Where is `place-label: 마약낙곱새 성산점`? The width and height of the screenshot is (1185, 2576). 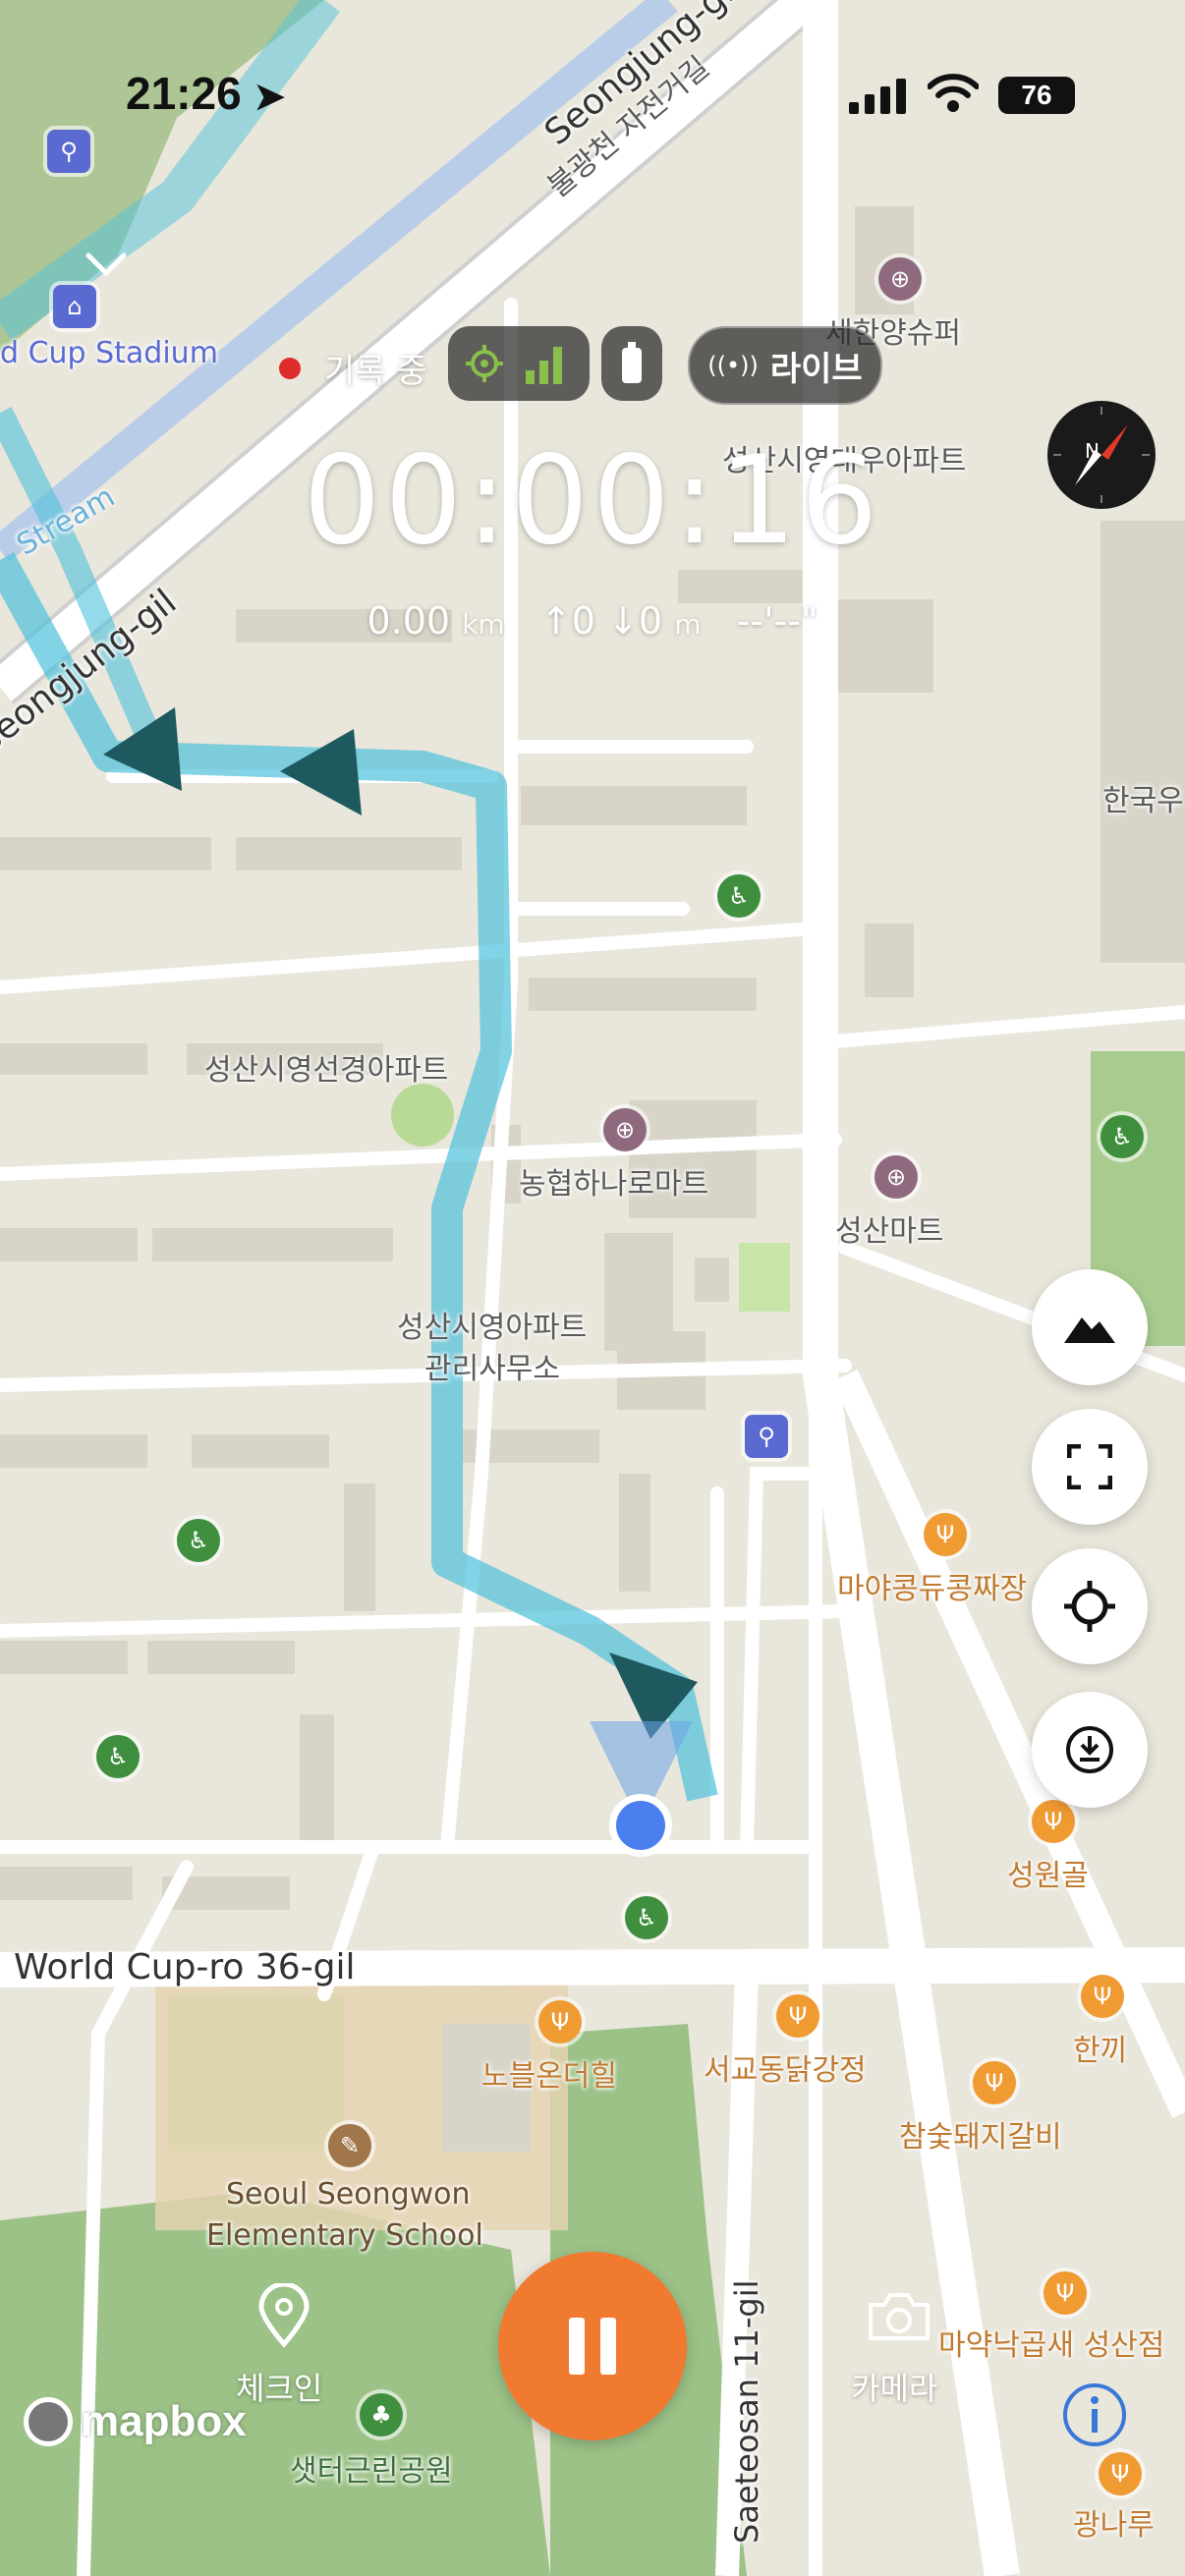 place-label: 마약낙곱새 성산점 is located at coordinates (1052, 2345).